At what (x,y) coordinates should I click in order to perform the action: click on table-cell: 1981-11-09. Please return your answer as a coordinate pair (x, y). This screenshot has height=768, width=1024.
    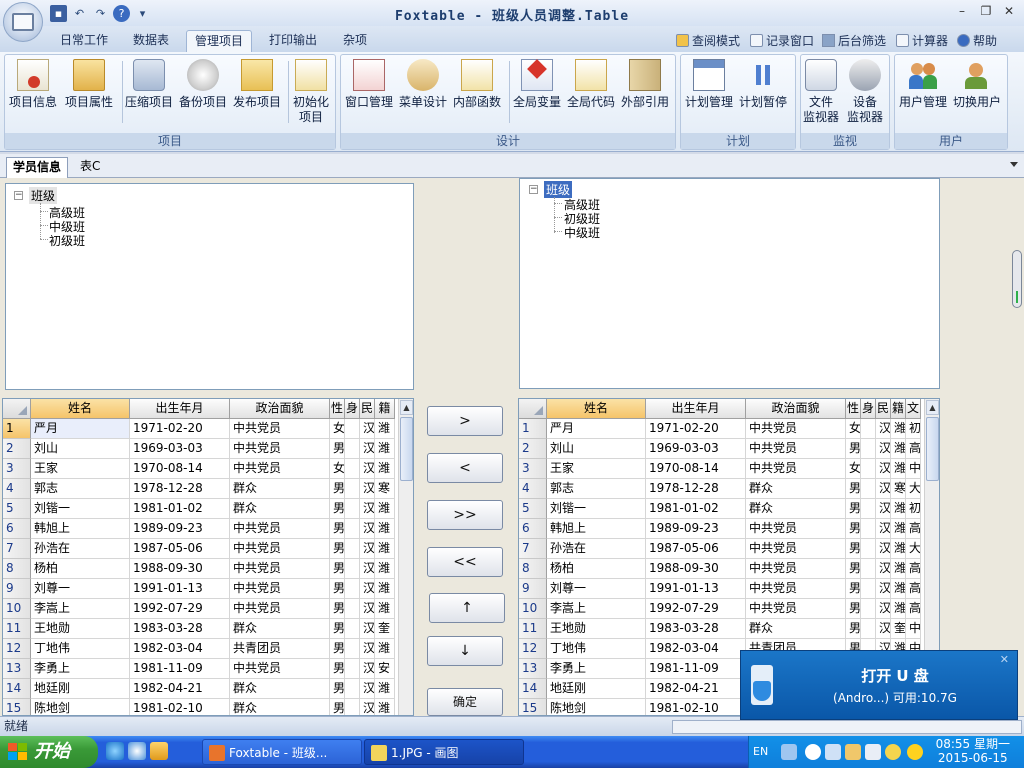
    Looking at the image, I should click on (180, 669).